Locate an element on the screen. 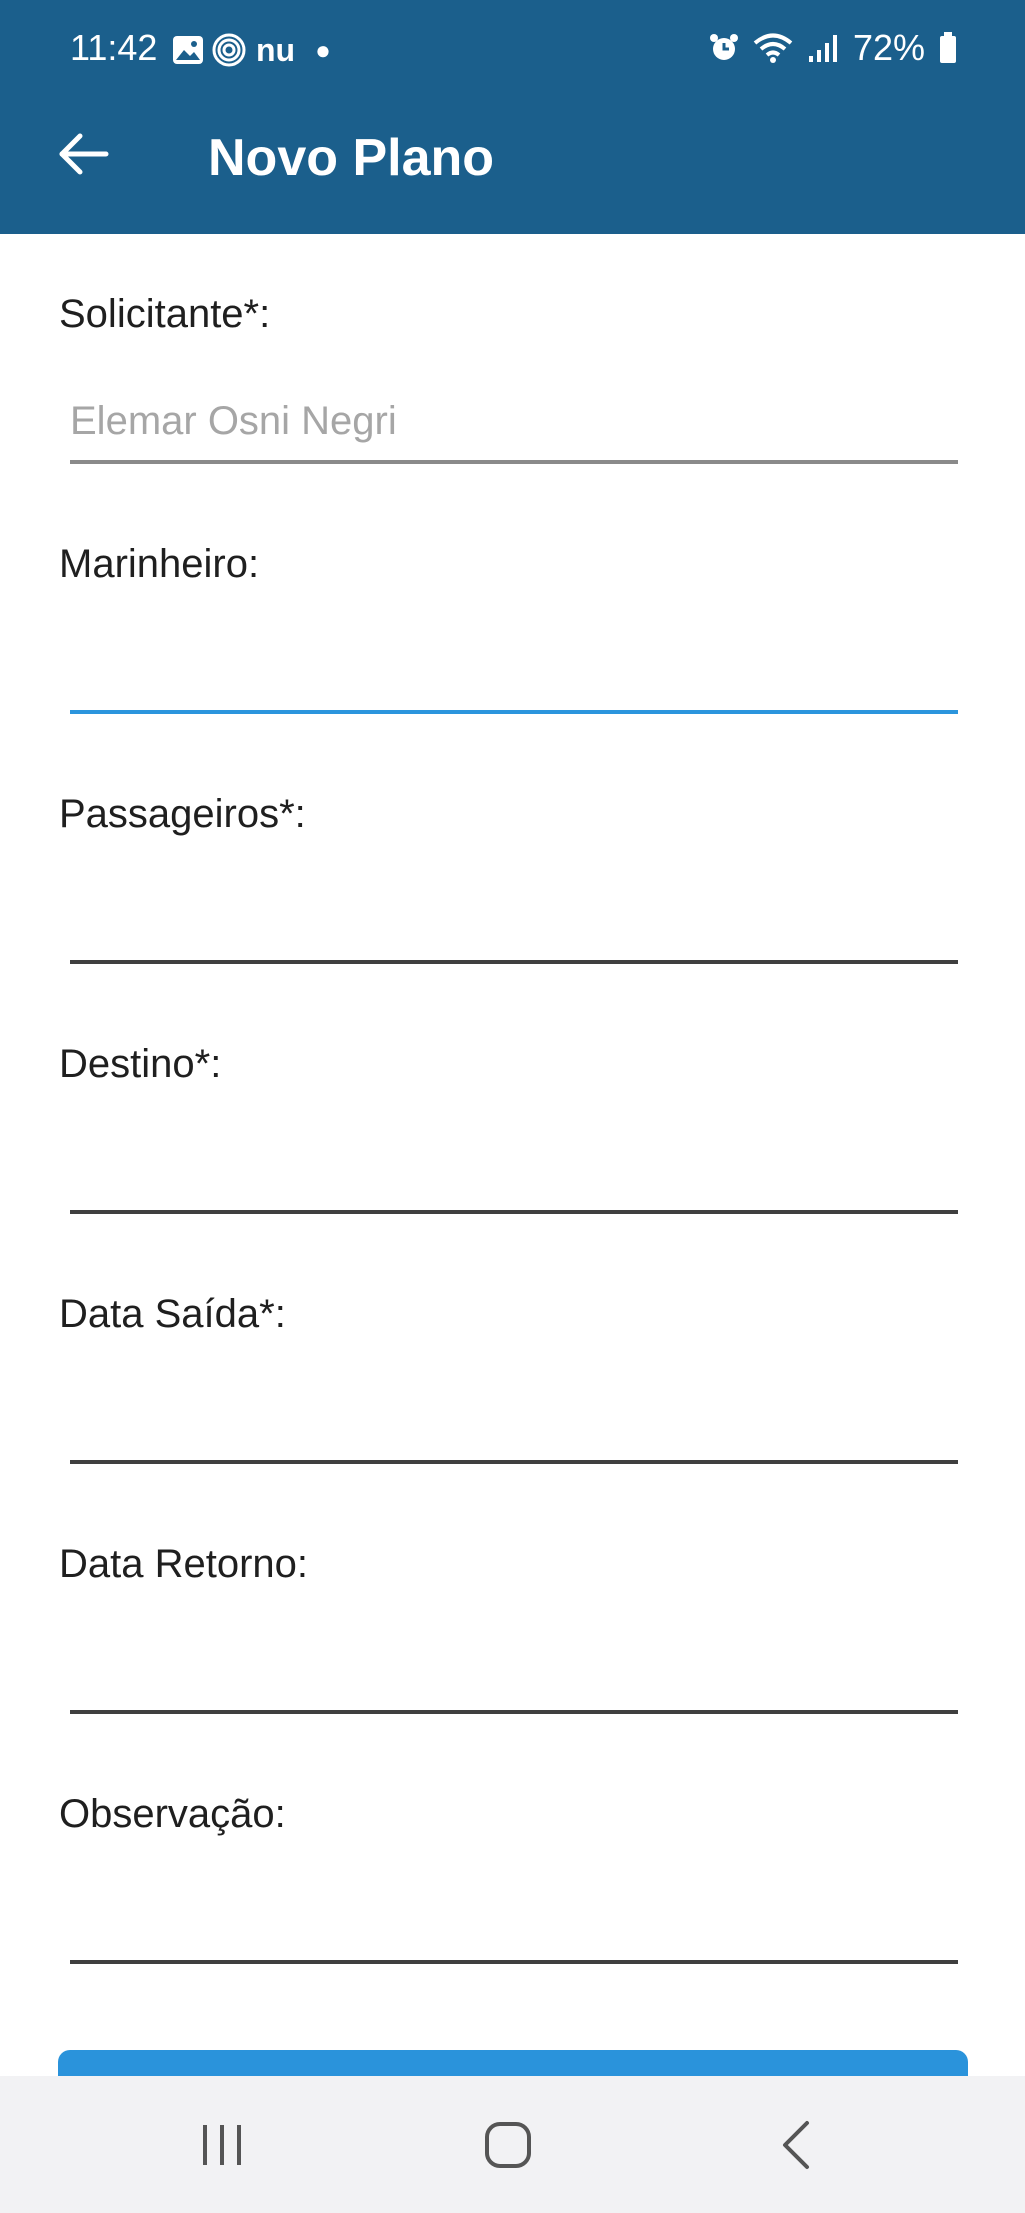 The width and height of the screenshot is (1025, 2213). solicitante-field: Solicitante*: is located at coordinates (512, 359).